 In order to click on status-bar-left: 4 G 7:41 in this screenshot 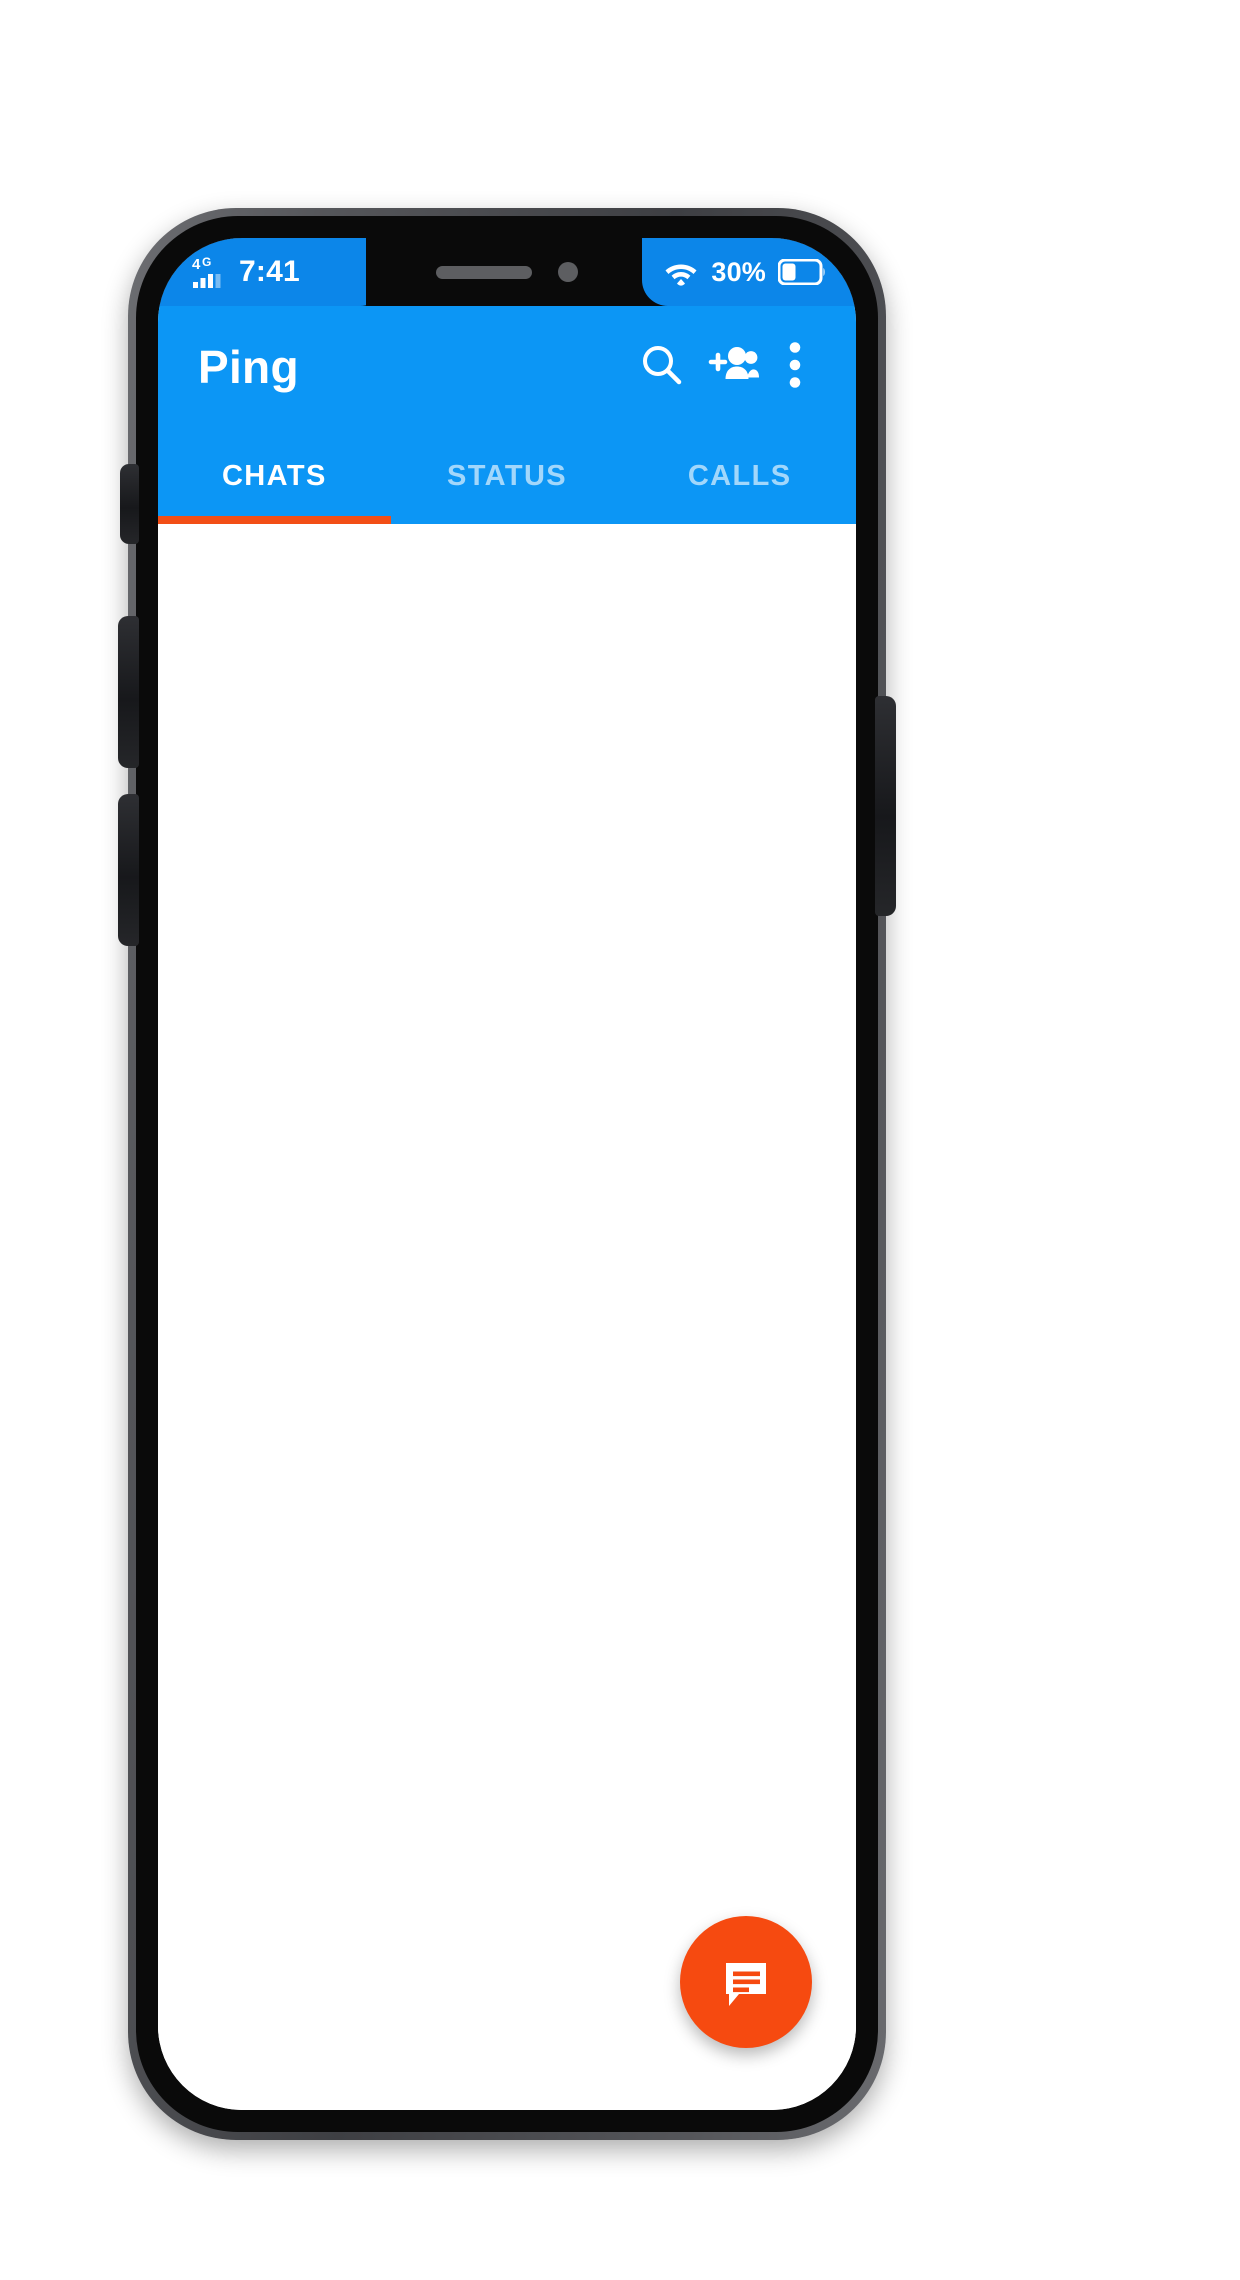, I will do `click(272, 272)`.